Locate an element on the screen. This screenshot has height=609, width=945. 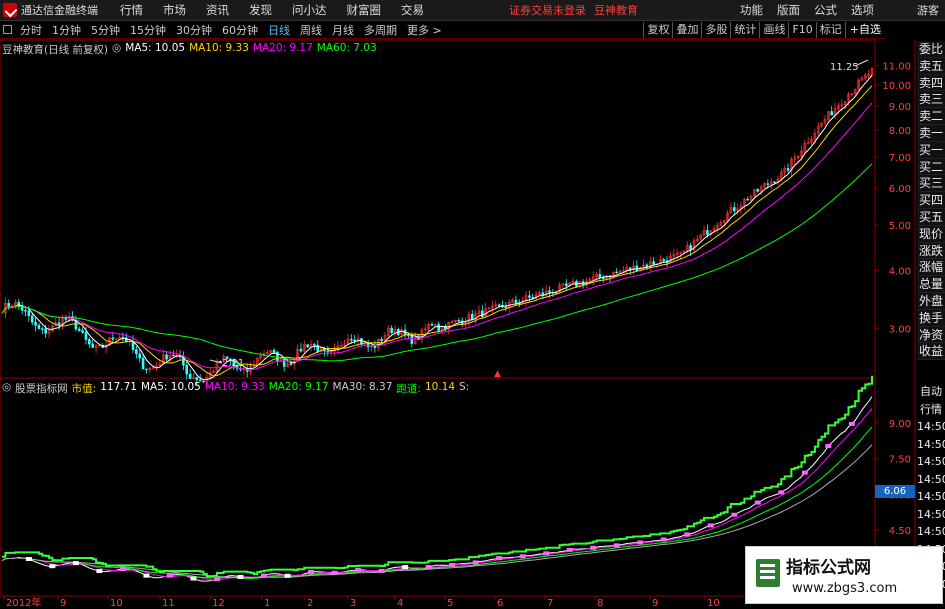
ma5-value: MA5: 10.05 is located at coordinates (155, 48).